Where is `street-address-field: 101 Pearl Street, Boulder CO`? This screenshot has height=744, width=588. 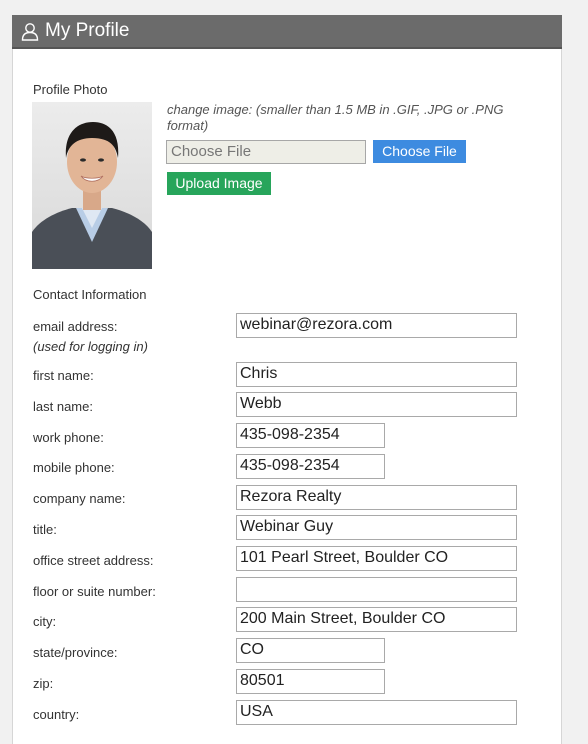 street-address-field: 101 Pearl Street, Boulder CO is located at coordinates (376, 558).